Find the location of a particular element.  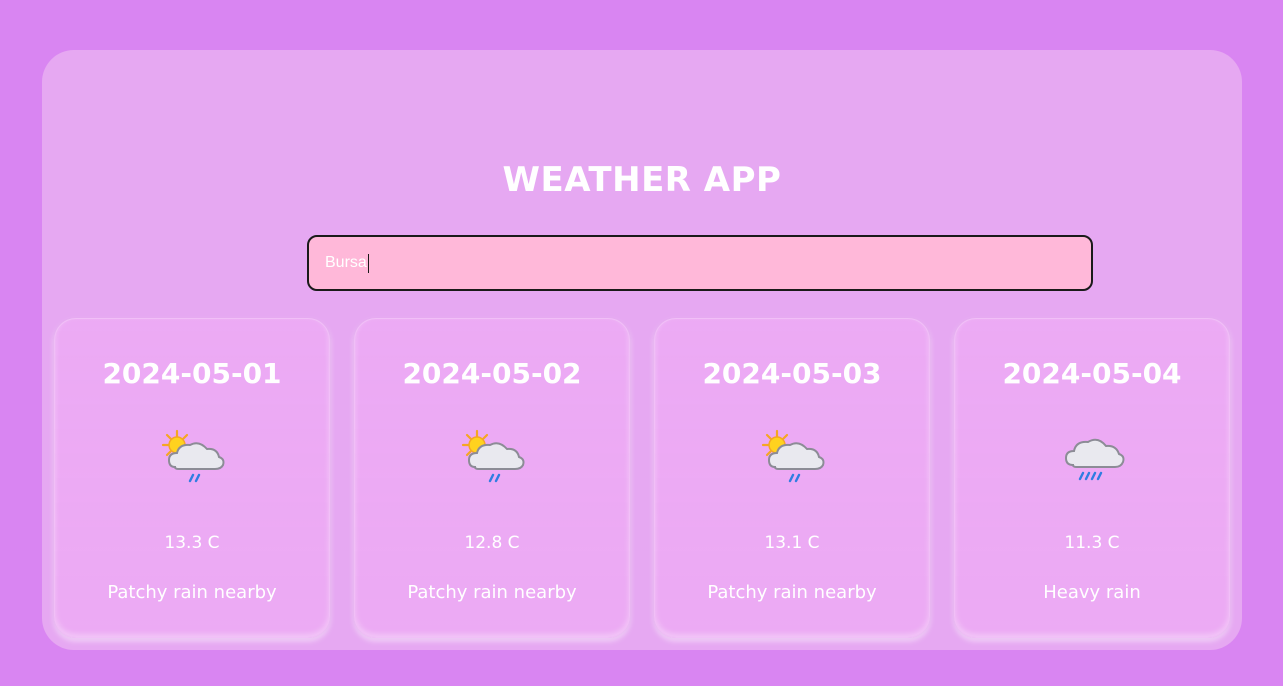

card-date: 2024-05-03 is located at coordinates (792, 373).